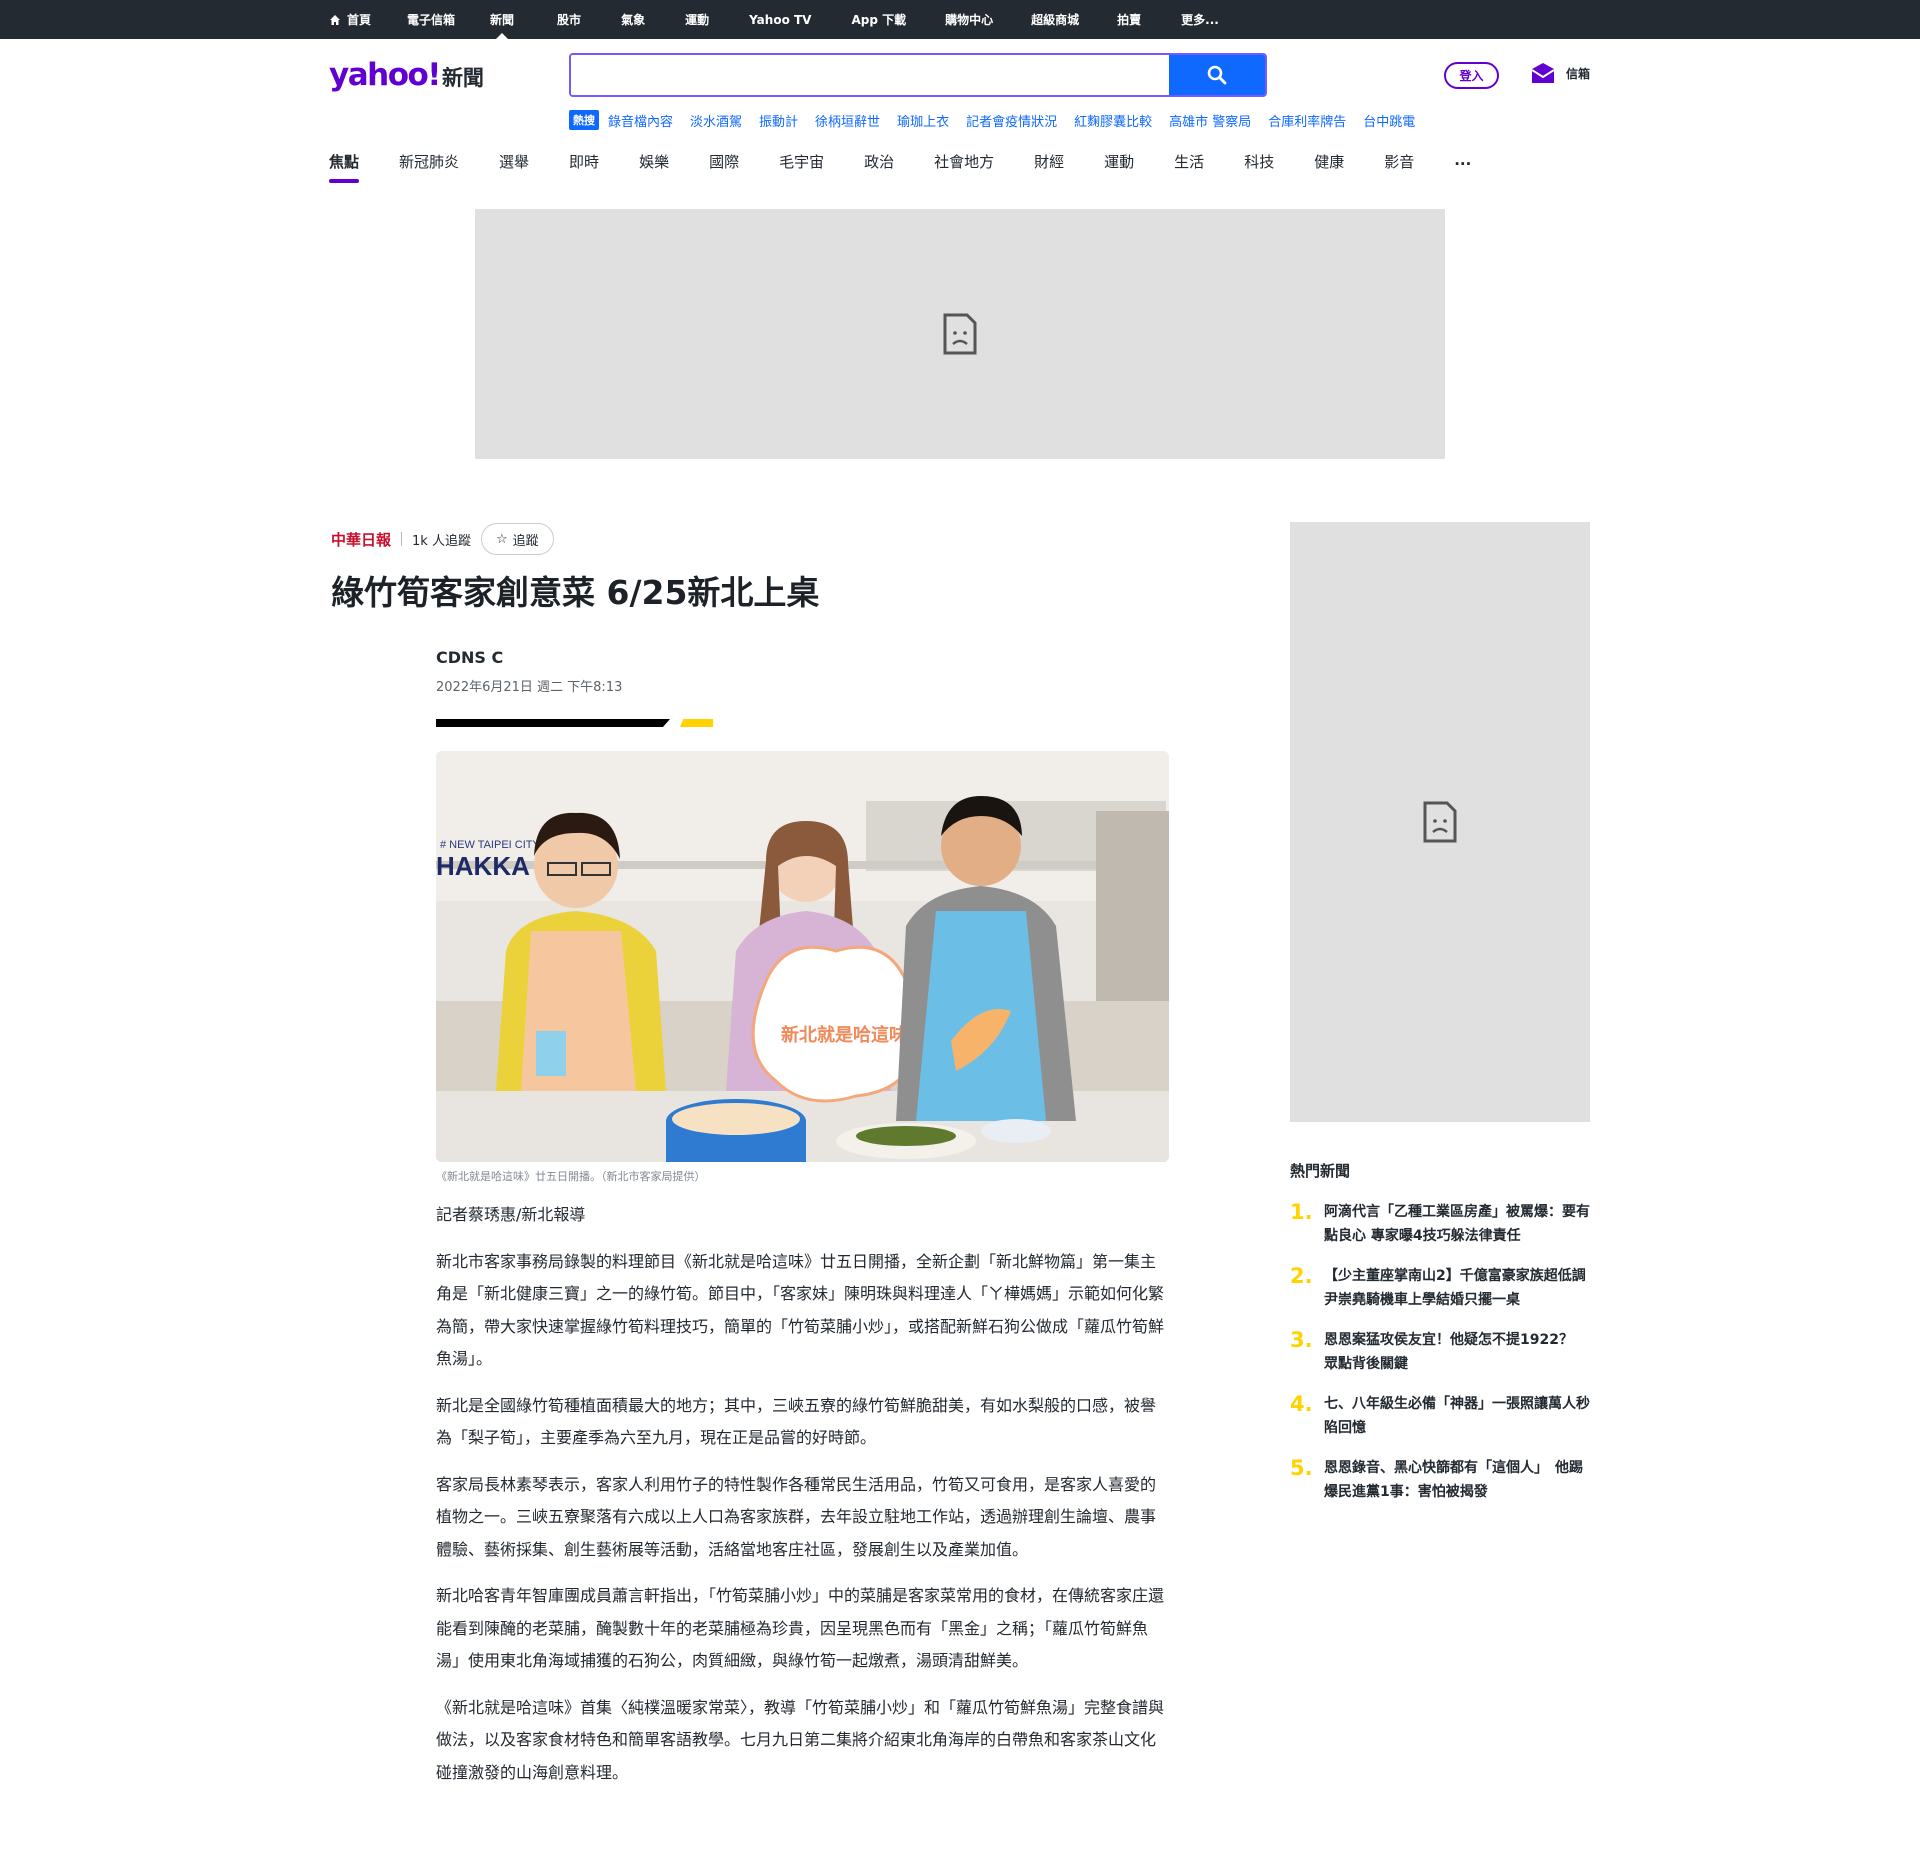  What do you see at coordinates (529, 687) in the screenshot?
I see `article-date: 2022年6月21日 週二 下午8:13` at bounding box center [529, 687].